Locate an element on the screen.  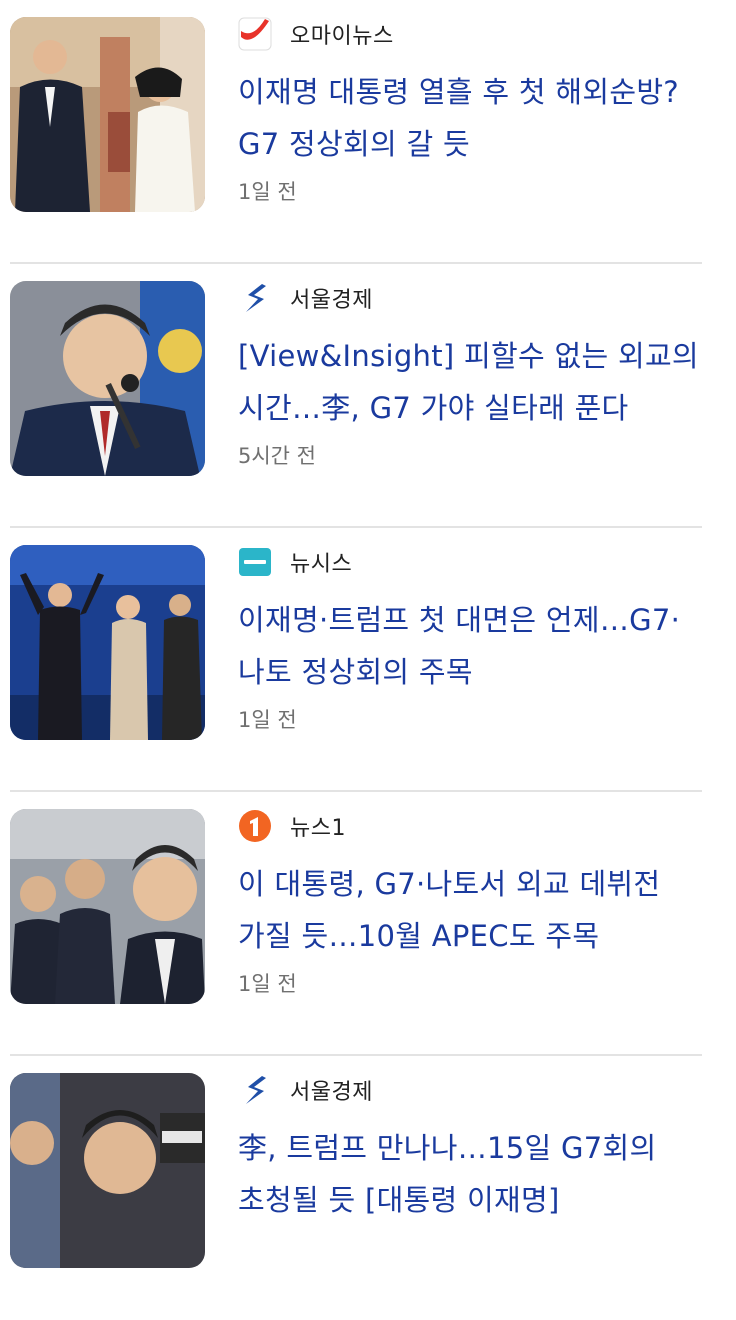
article-headline: 이재명 대통령 열흘 후 첫 해외순방? G7 정상회의 갈 듯 is located at coordinates (473, 118).